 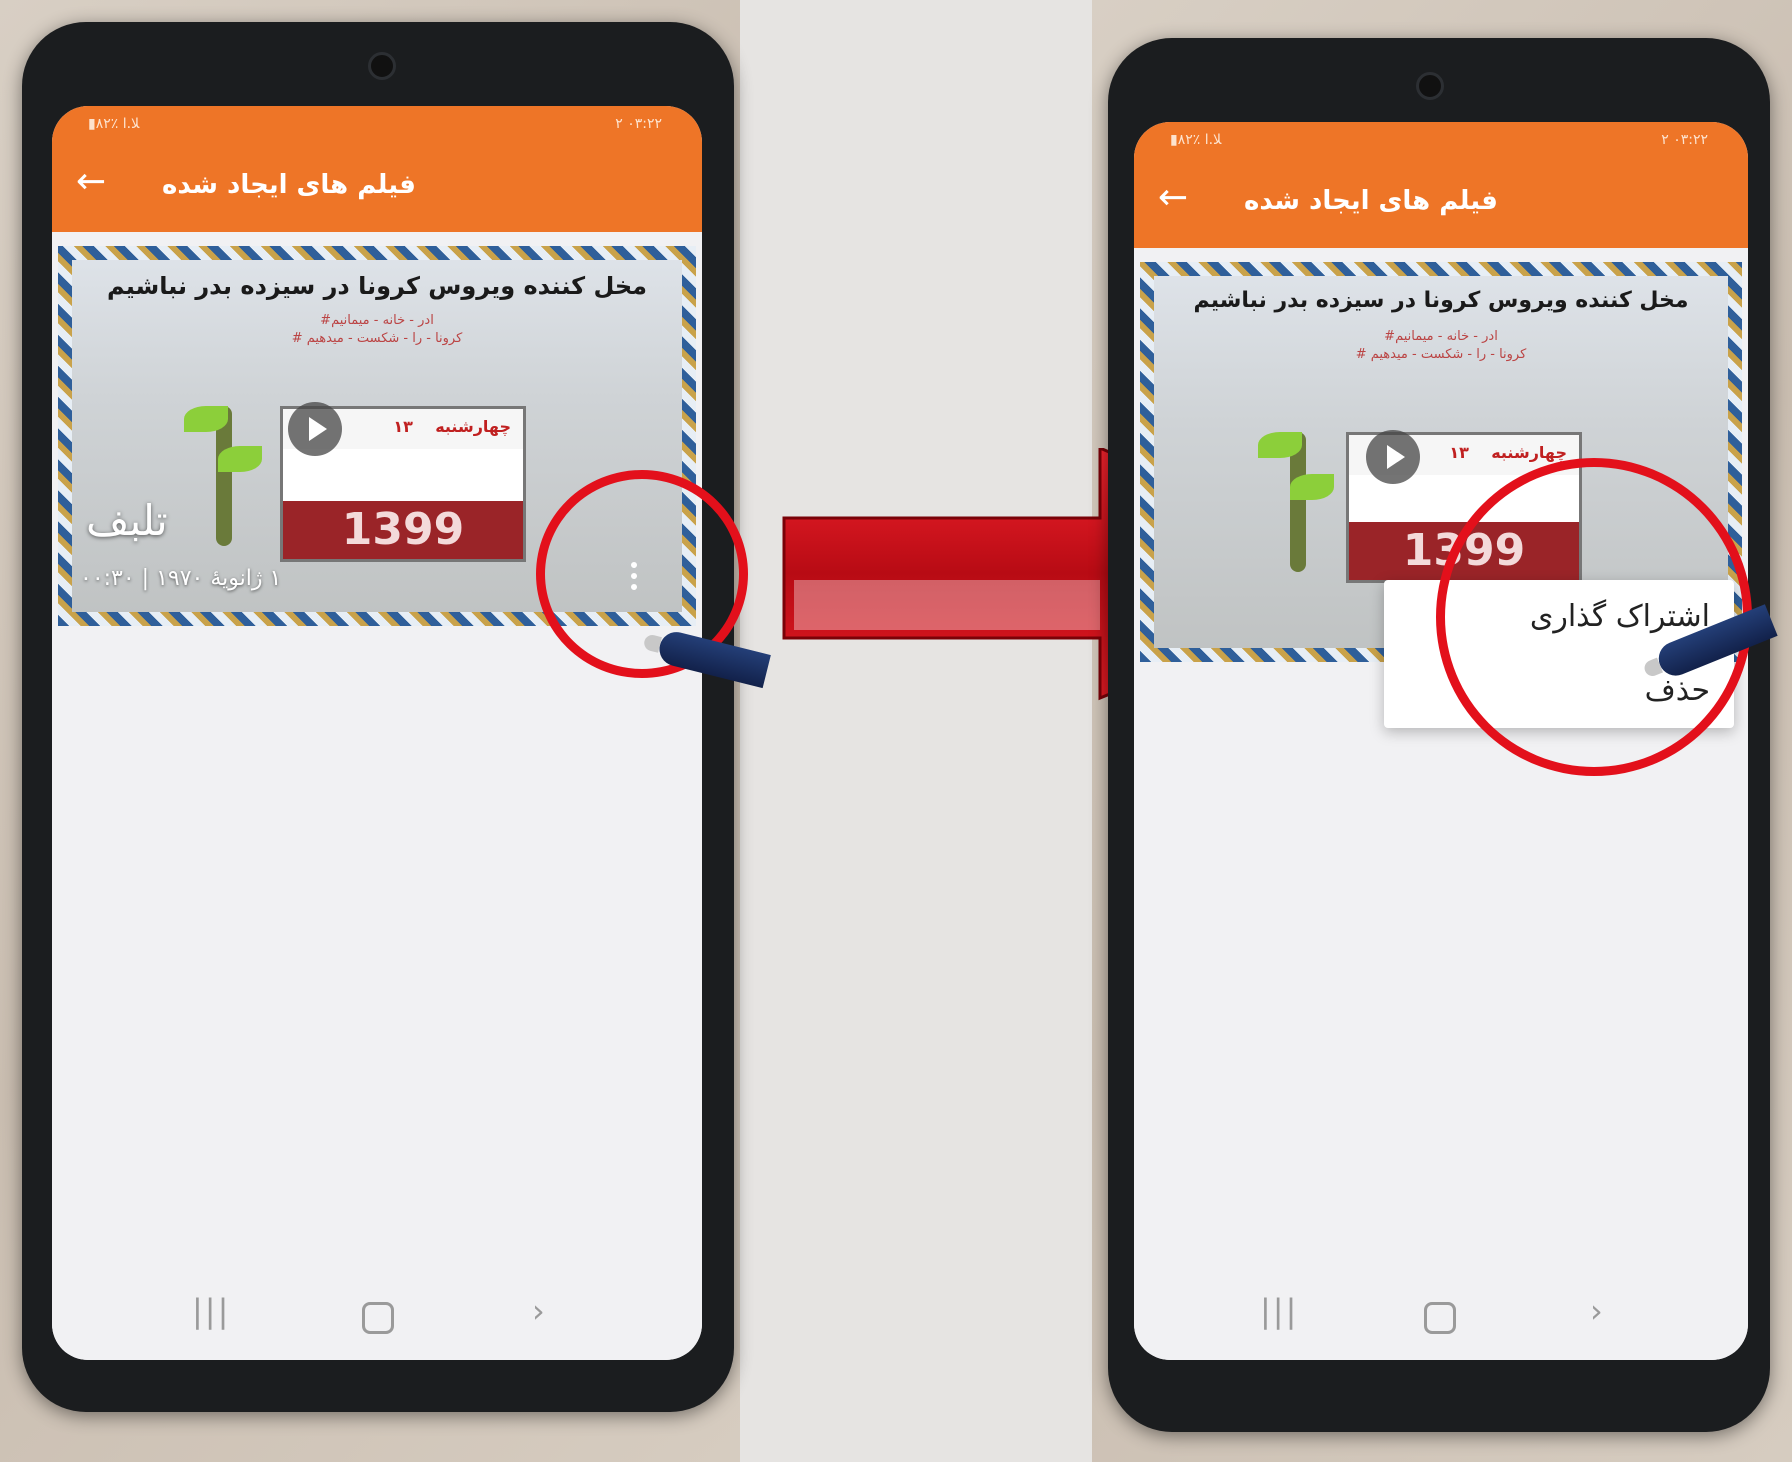 What do you see at coordinates (181, 578) in the screenshot?
I see `video-date-duration: ١ ژانویهٔ ۱۹۷۰ | ۰۰:۳۰` at bounding box center [181, 578].